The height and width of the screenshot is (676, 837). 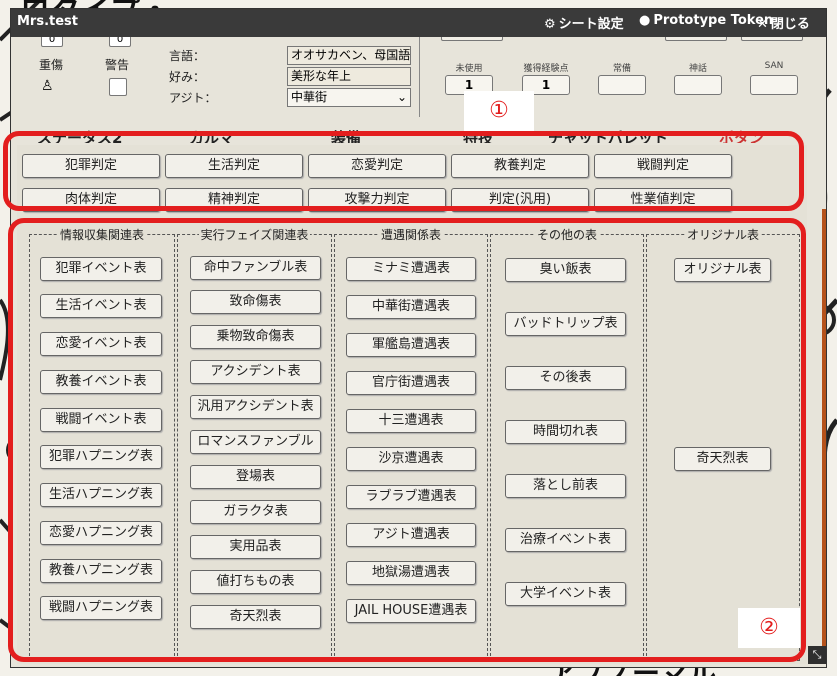 What do you see at coordinates (47, 86) in the screenshot?
I see `person-icon: ♙` at bounding box center [47, 86].